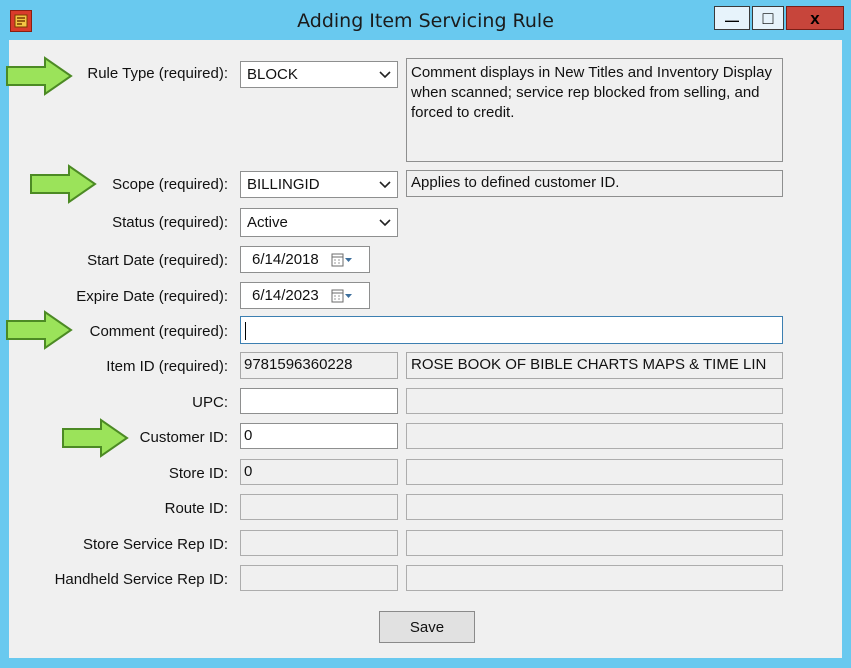 The height and width of the screenshot is (668, 851). What do you see at coordinates (155, 544) in the screenshot?
I see `store-service-rep-id-label: Store Service Rep ID:` at bounding box center [155, 544].